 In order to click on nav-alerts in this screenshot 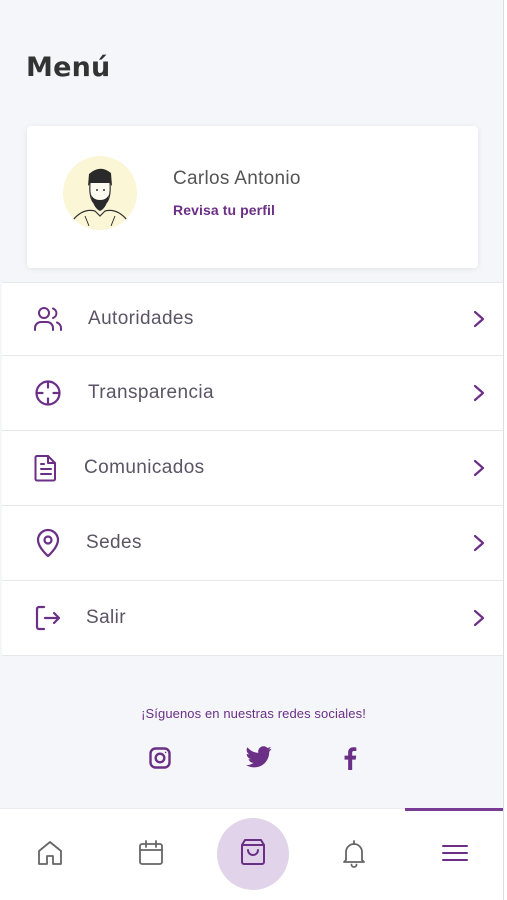, I will do `click(354, 854)`.